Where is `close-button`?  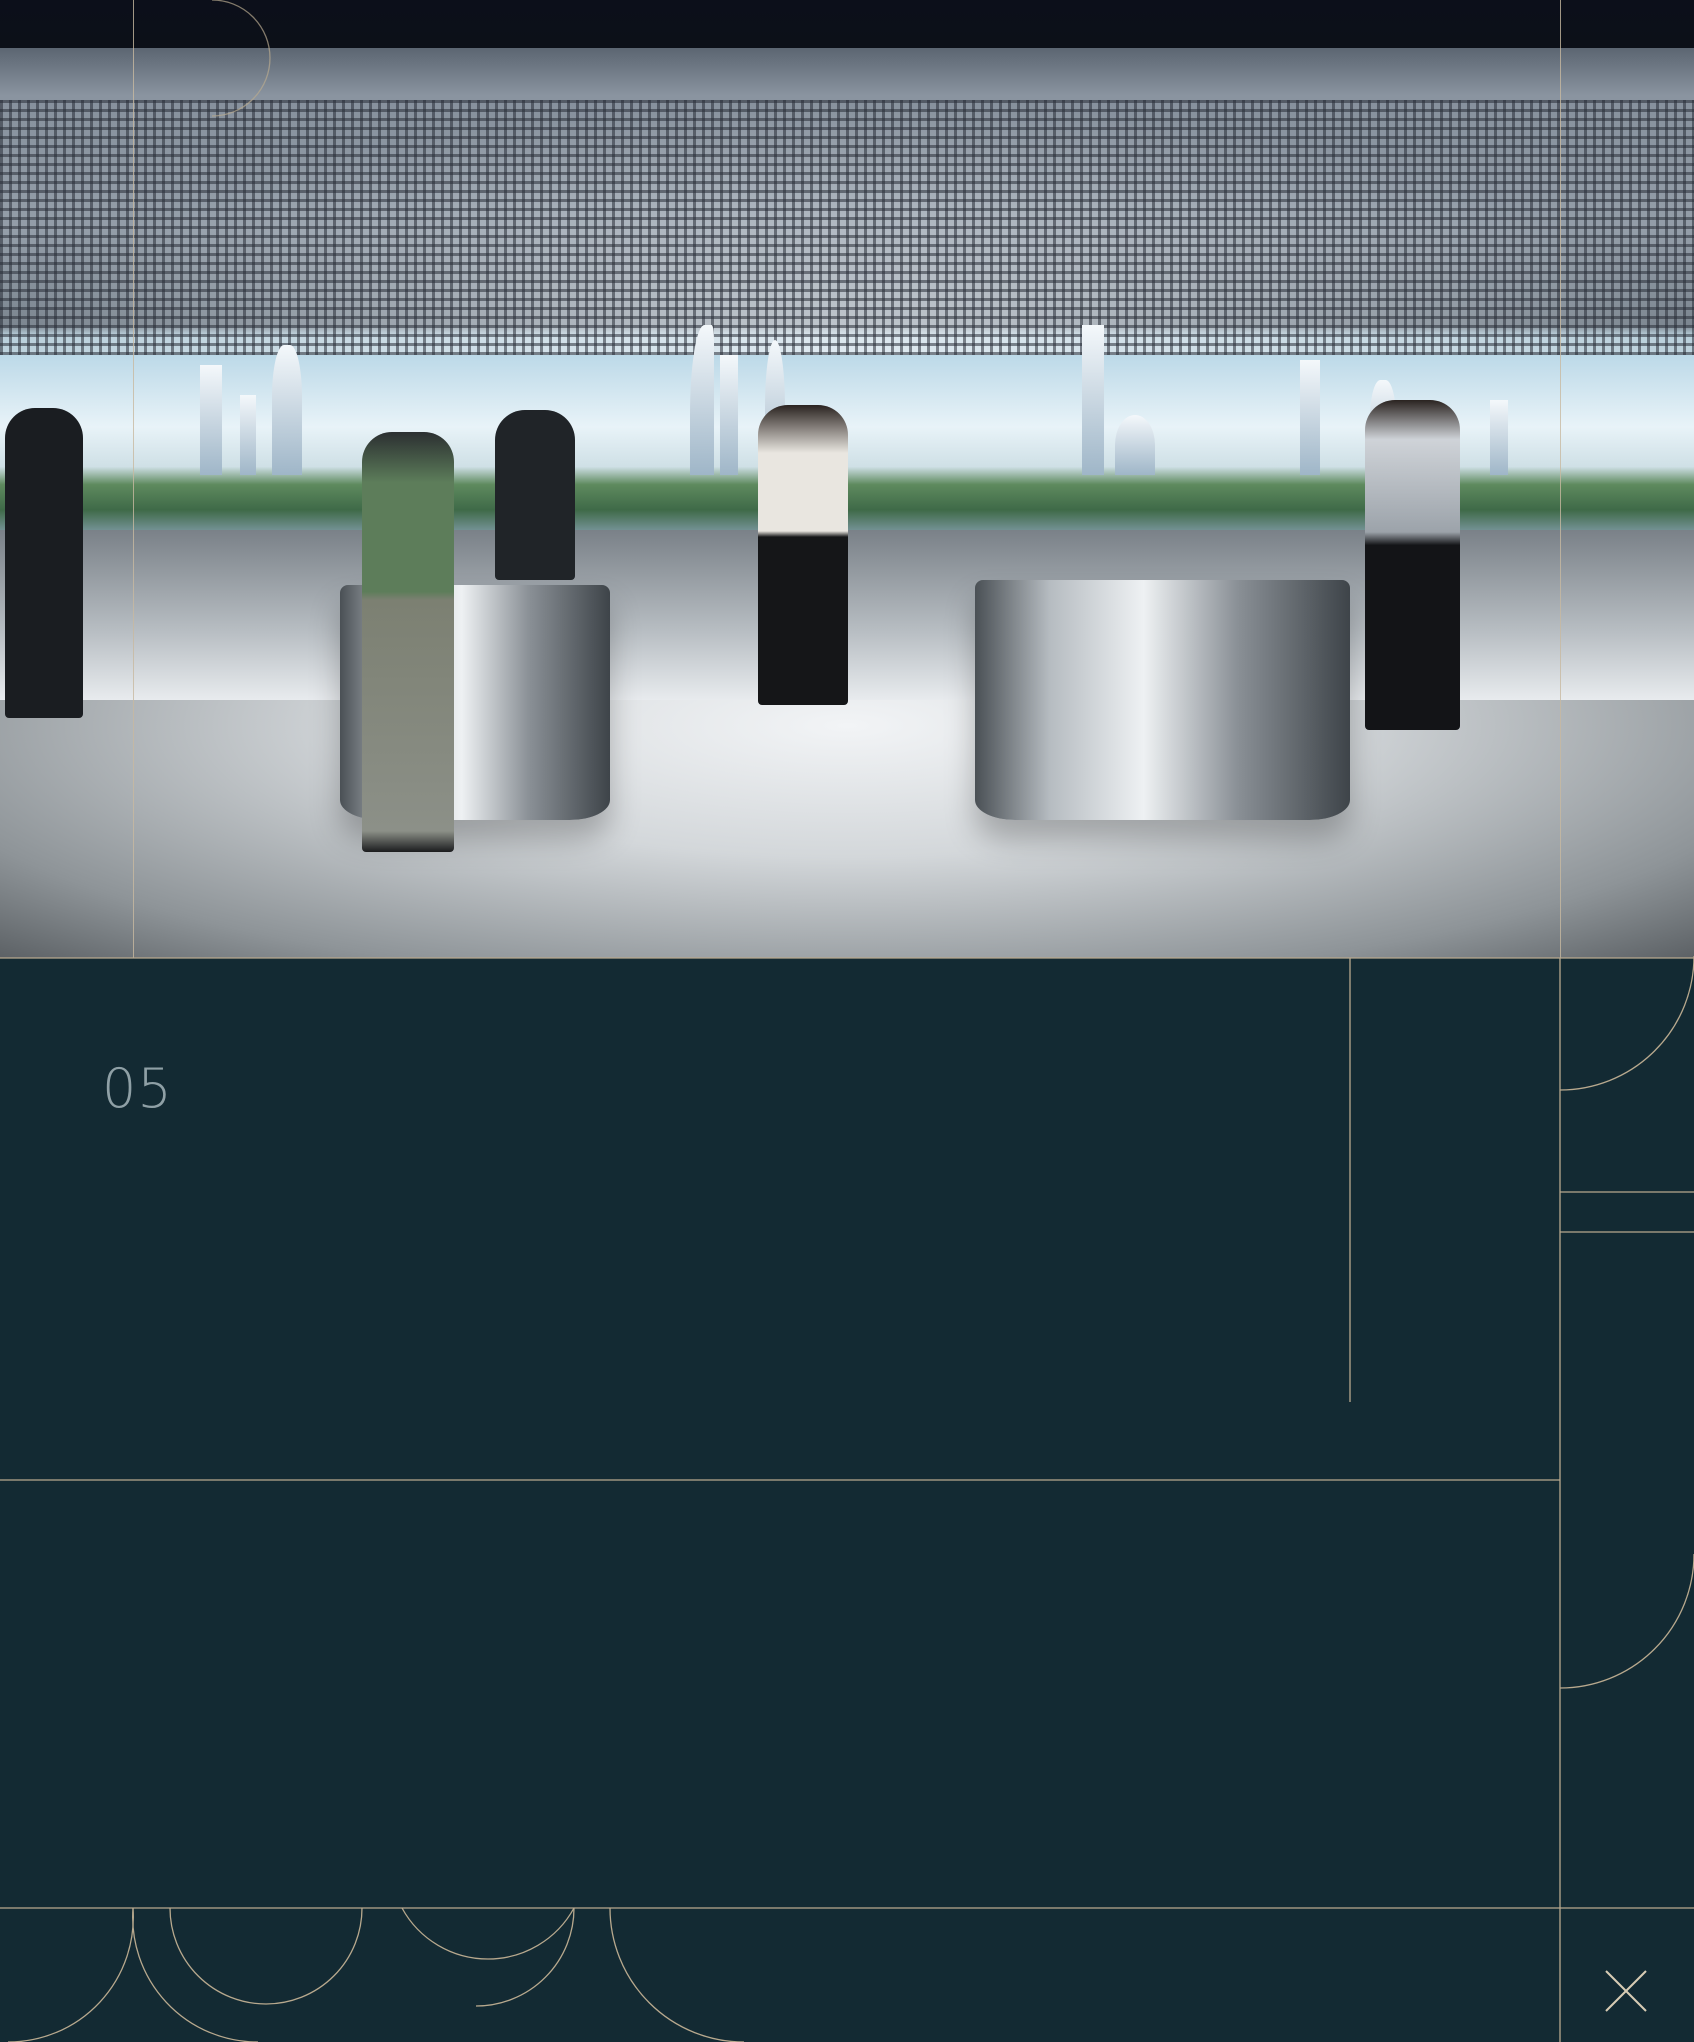 close-button is located at coordinates (1626, 1991).